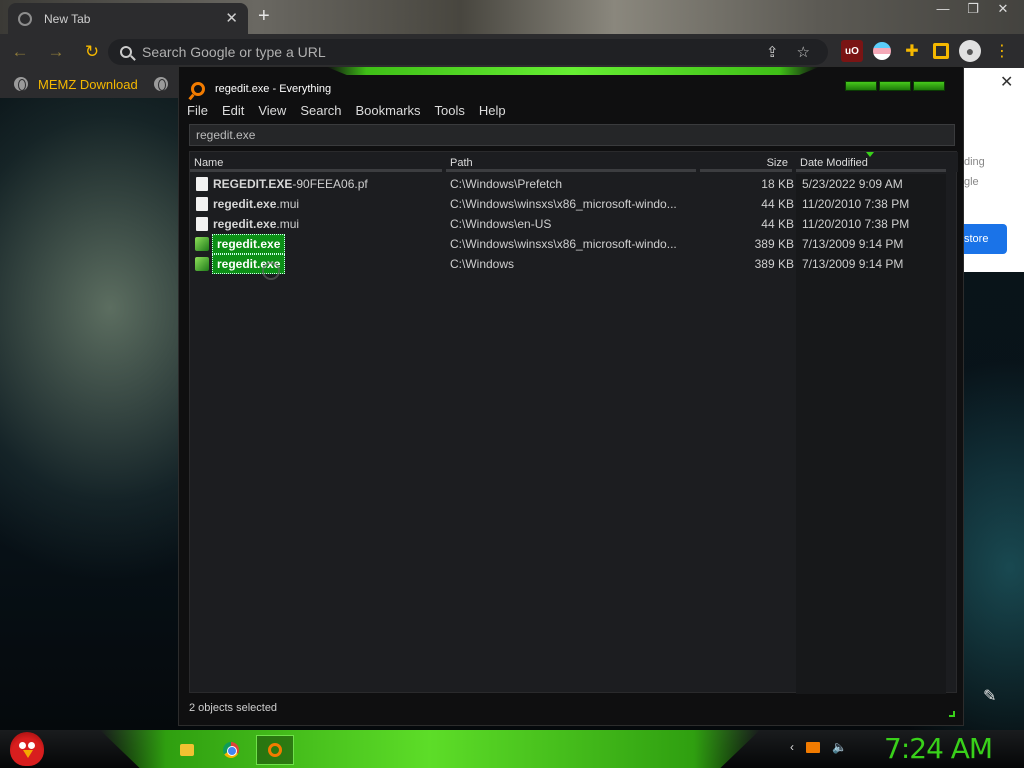  Describe the element at coordinates (871, 162) in the screenshot. I see `column-header-date-modified: Date Modified` at that location.